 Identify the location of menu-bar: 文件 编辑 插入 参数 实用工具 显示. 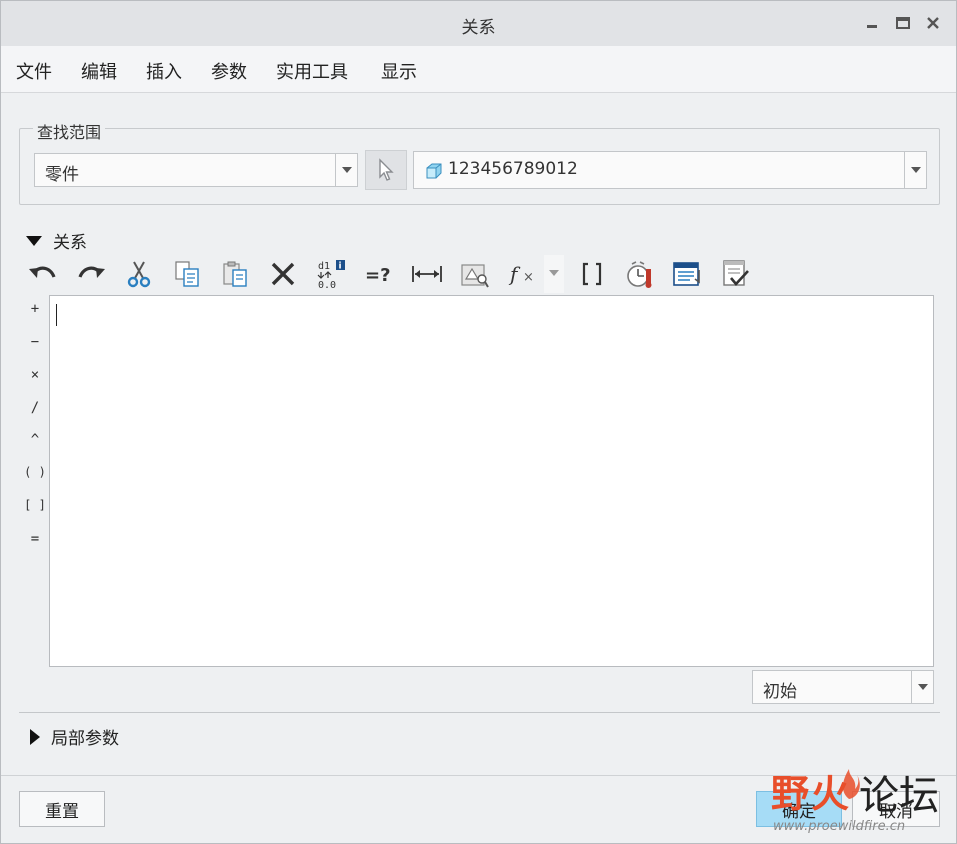
(478, 69).